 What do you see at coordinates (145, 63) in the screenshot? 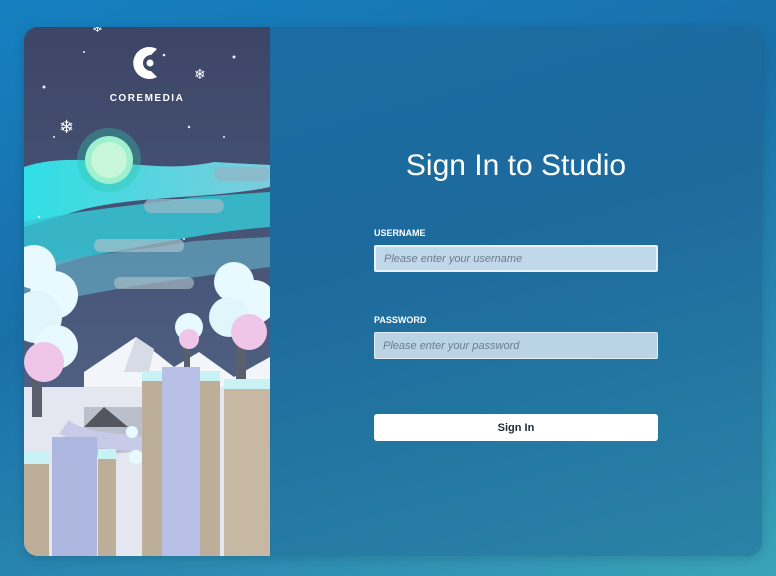
I see `coremedia-logo-icon` at bounding box center [145, 63].